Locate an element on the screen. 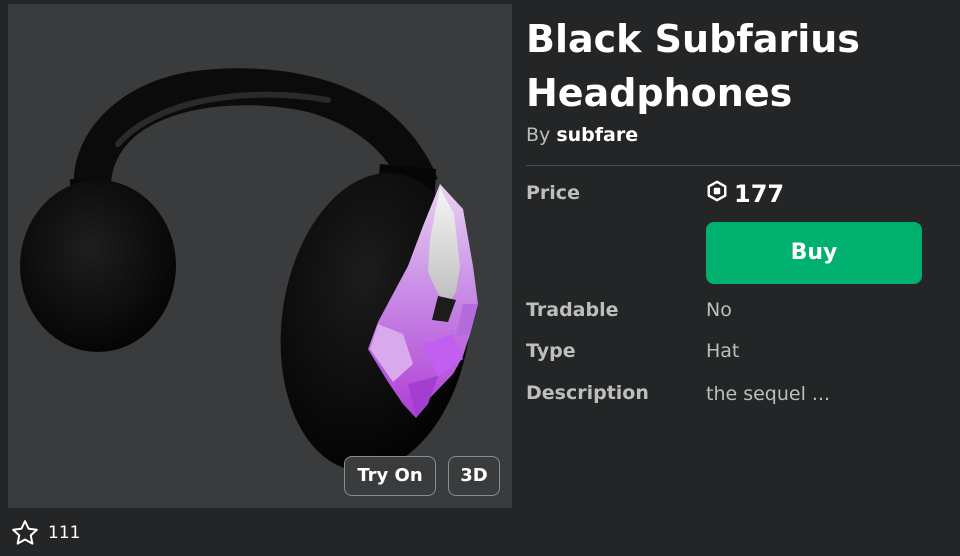 Image resolution: width=960 pixels, height=556 pixels. price-label: Price is located at coordinates (553, 193).